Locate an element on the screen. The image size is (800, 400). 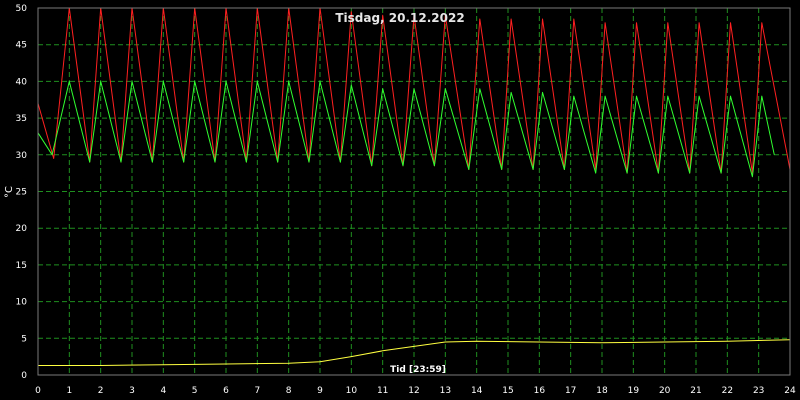
x-tick-label: 14 is located at coordinates (477, 391).